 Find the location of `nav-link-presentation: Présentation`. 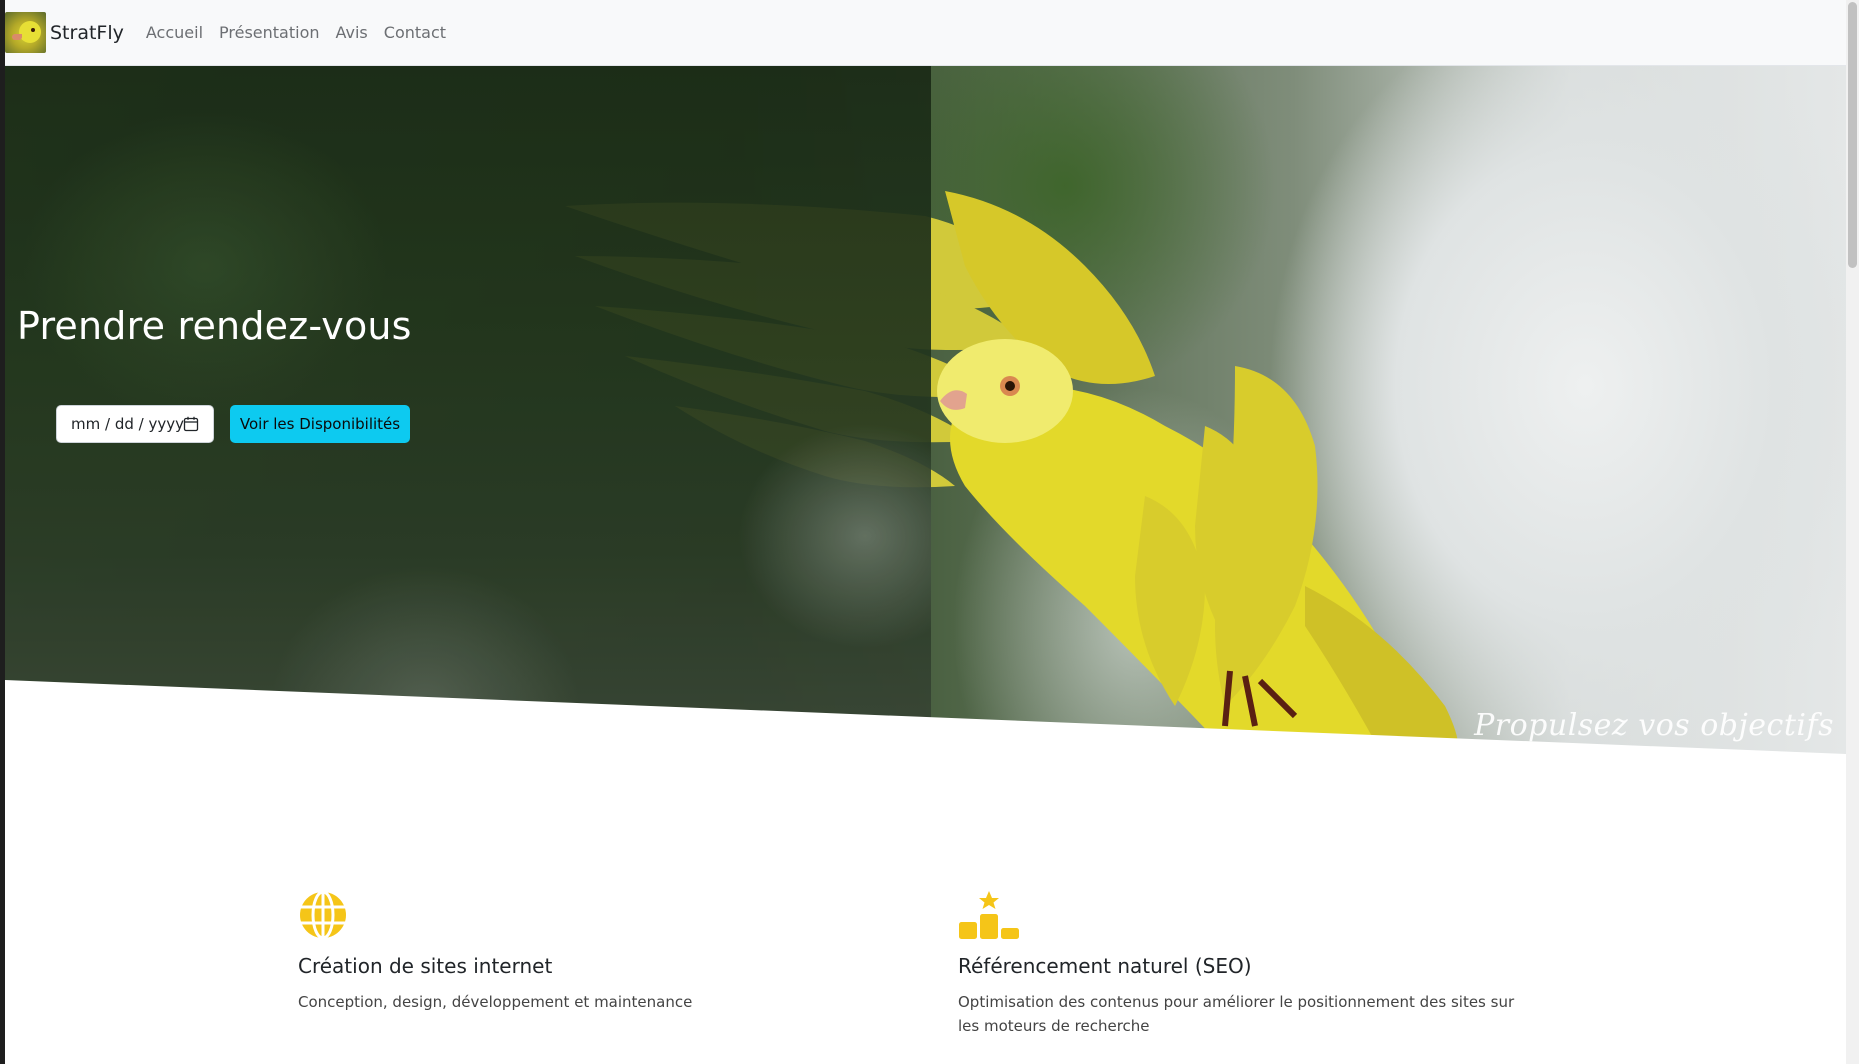

nav-link-presentation: Présentation is located at coordinates (269, 32).